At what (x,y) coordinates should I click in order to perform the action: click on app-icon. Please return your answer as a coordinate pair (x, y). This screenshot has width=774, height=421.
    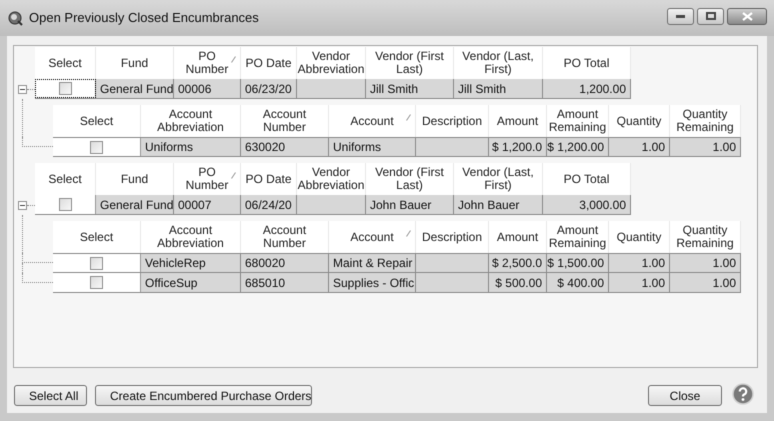
    Looking at the image, I should click on (15, 18).